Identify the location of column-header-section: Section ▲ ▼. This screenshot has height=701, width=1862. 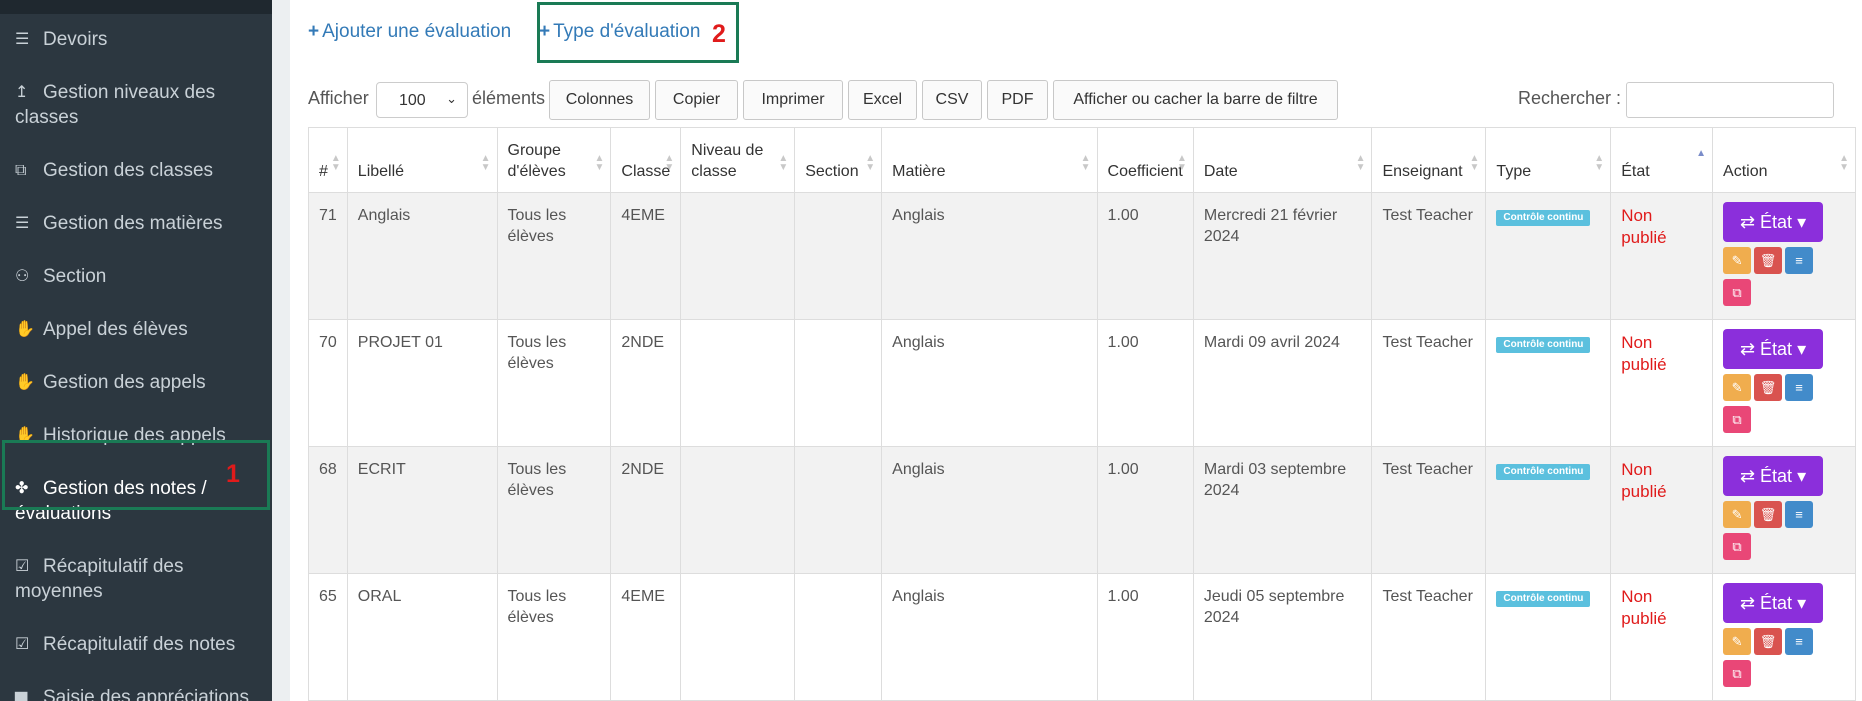
(838, 160).